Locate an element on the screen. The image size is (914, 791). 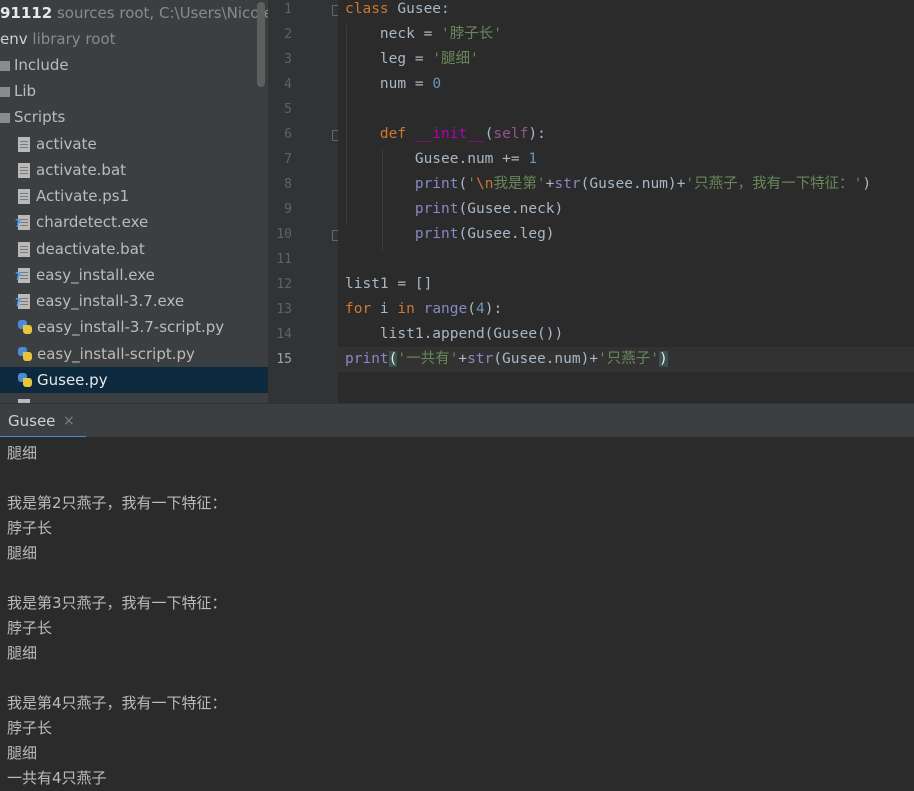
code-line: num = 0 is located at coordinates (393, 84).